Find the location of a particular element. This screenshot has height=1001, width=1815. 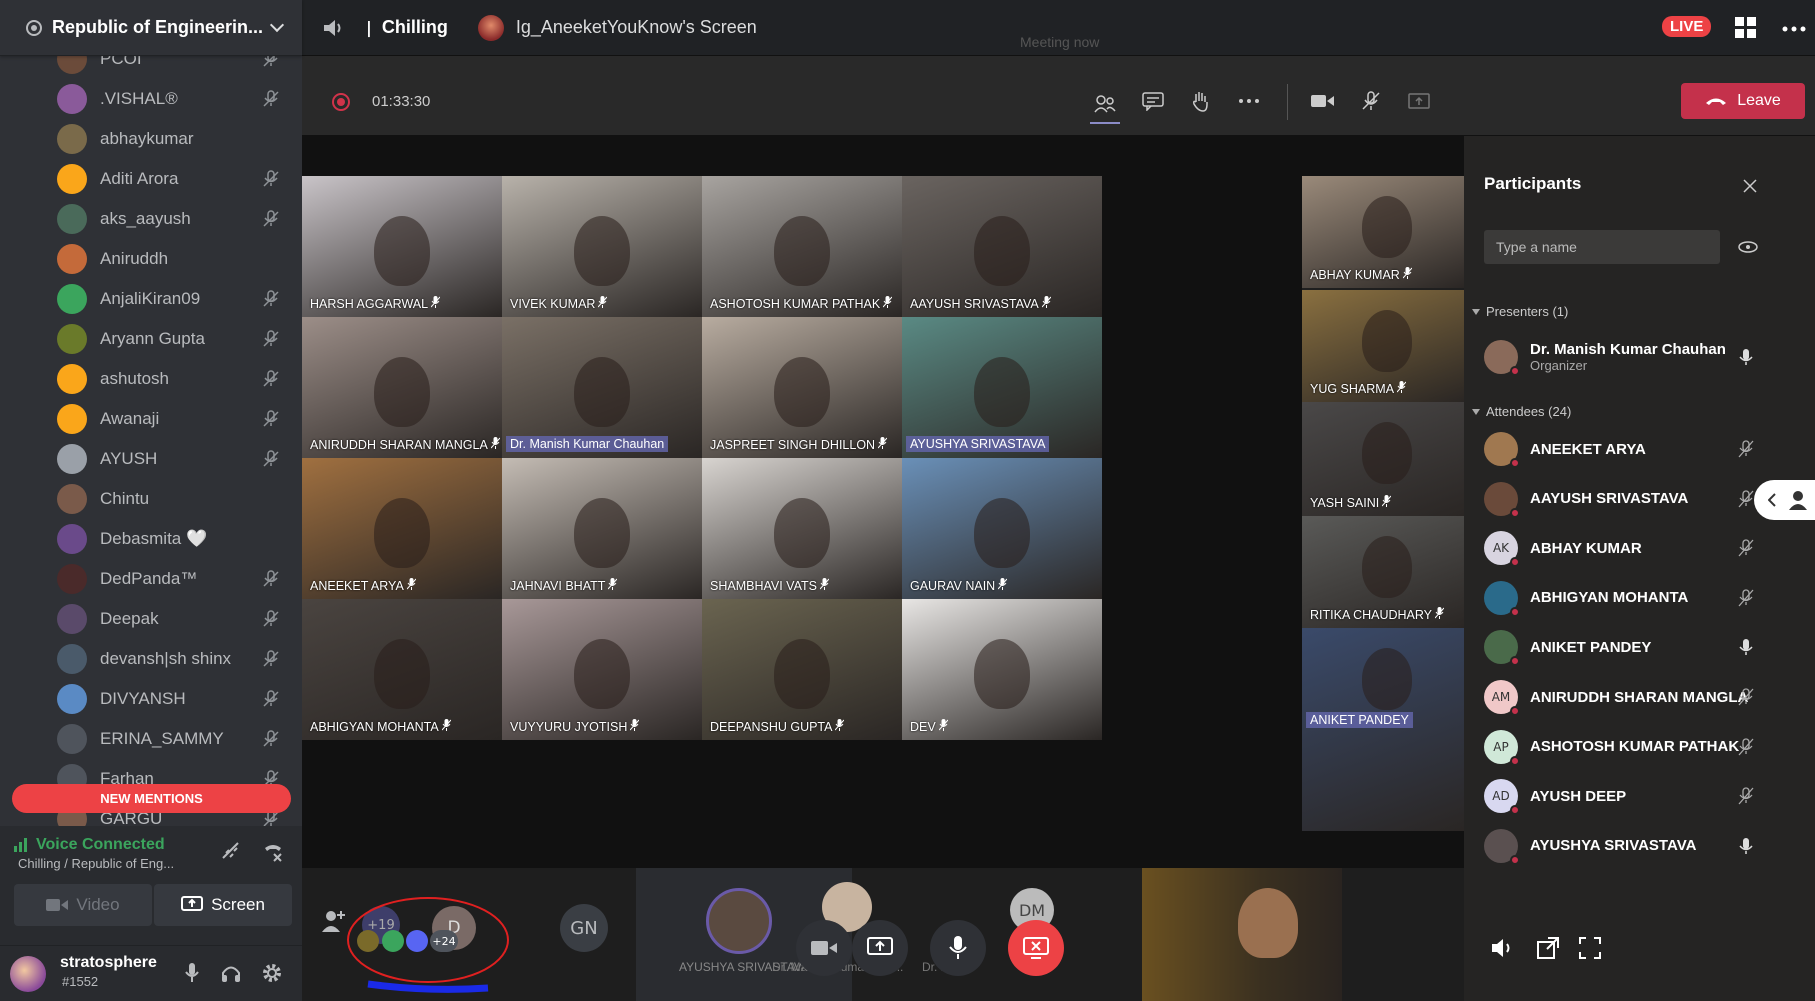

video-tile: AYUSHYA SRIVASTAVA is located at coordinates (1002, 387).